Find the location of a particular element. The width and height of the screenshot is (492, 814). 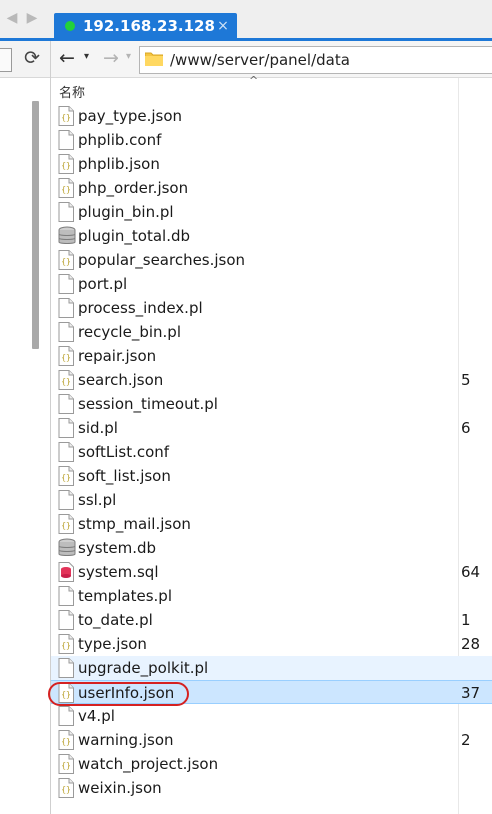

file-name: phplib.json is located at coordinates (119, 164).